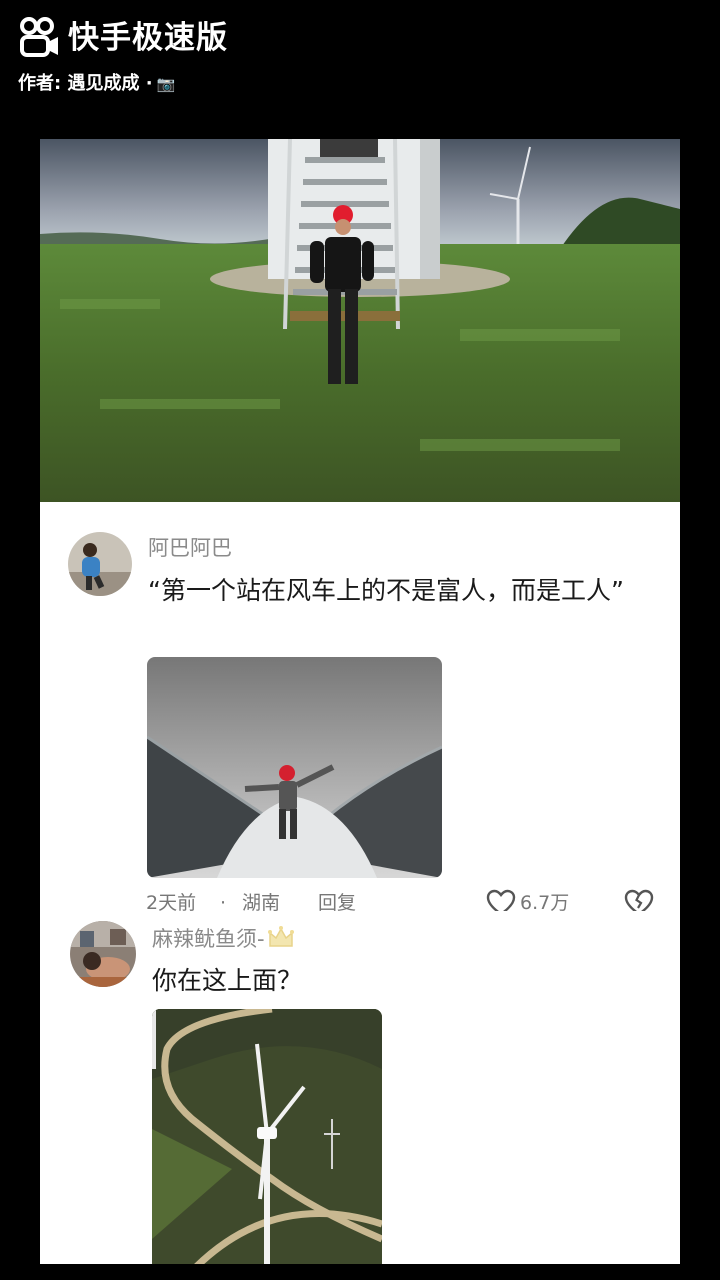 The height and width of the screenshot is (1280, 720). I want to click on comment-user-row: 麻辣鱿鱼须-, so click(223, 939).